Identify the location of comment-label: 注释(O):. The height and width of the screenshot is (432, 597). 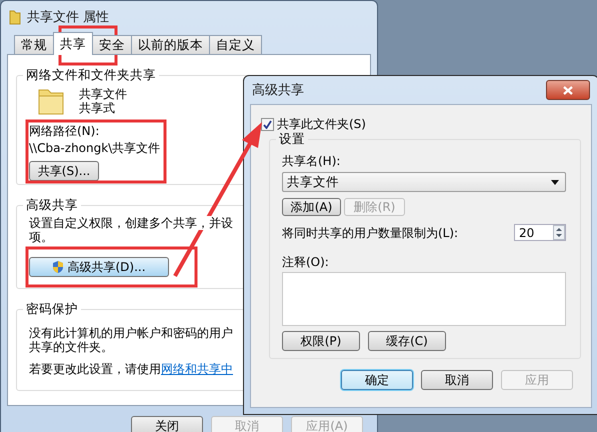
(305, 262).